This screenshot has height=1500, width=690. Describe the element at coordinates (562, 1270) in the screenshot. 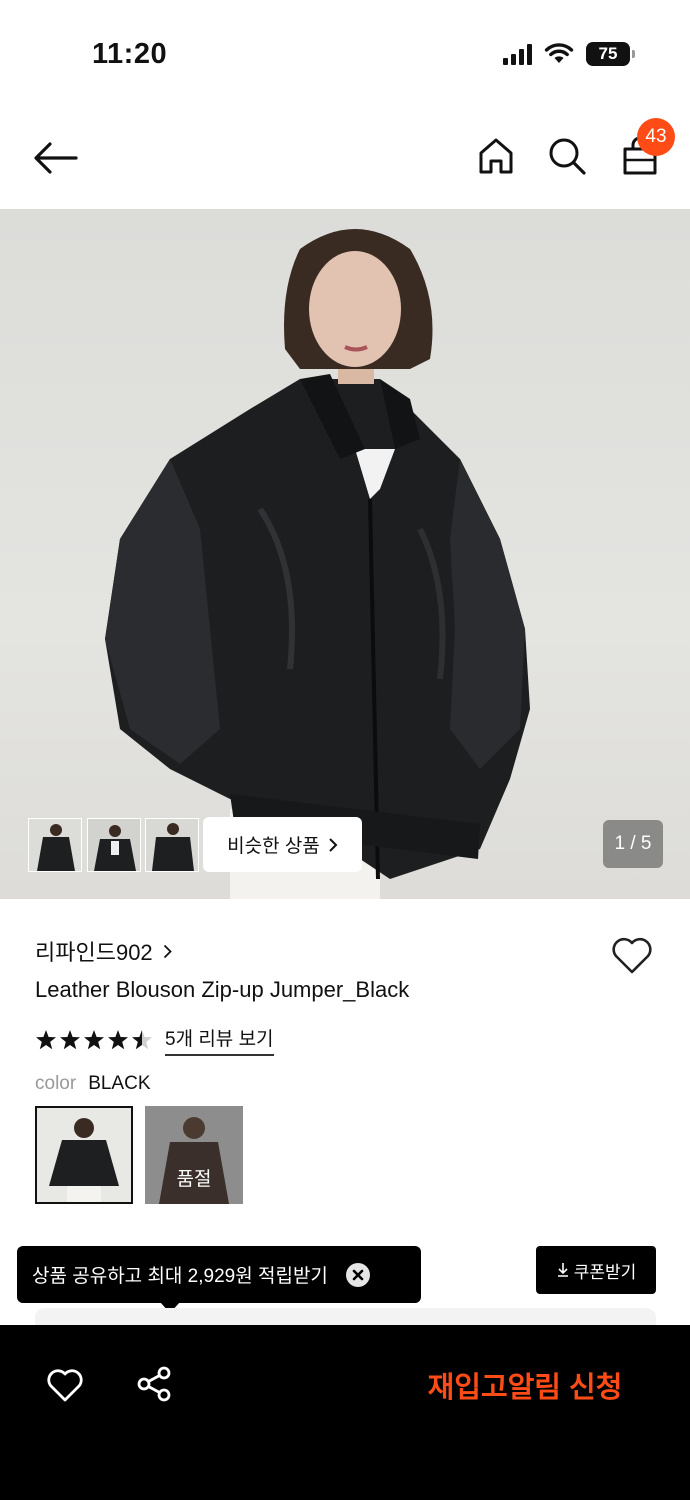

I see `download-icon` at that location.